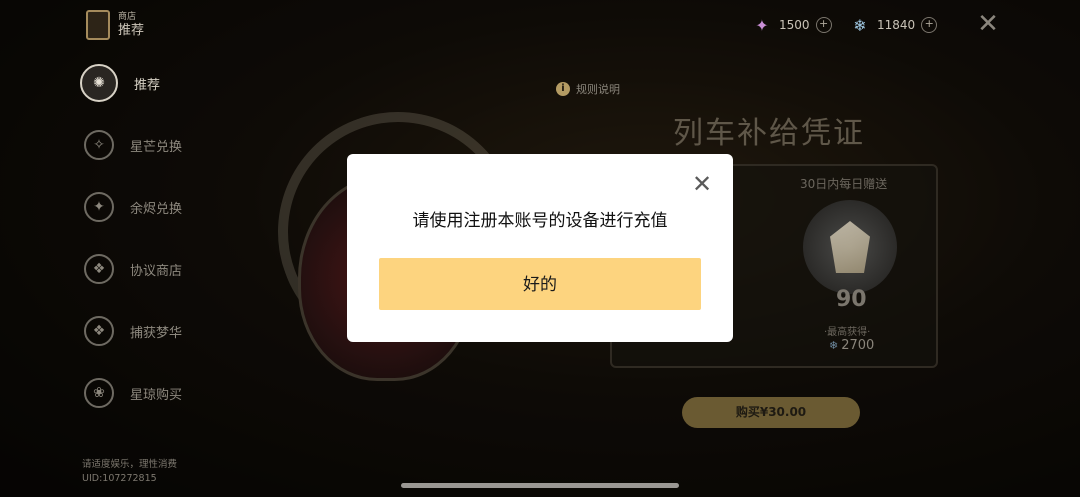  What do you see at coordinates (771, 412) in the screenshot?
I see `buy-button: 购买¥30.00` at bounding box center [771, 412].